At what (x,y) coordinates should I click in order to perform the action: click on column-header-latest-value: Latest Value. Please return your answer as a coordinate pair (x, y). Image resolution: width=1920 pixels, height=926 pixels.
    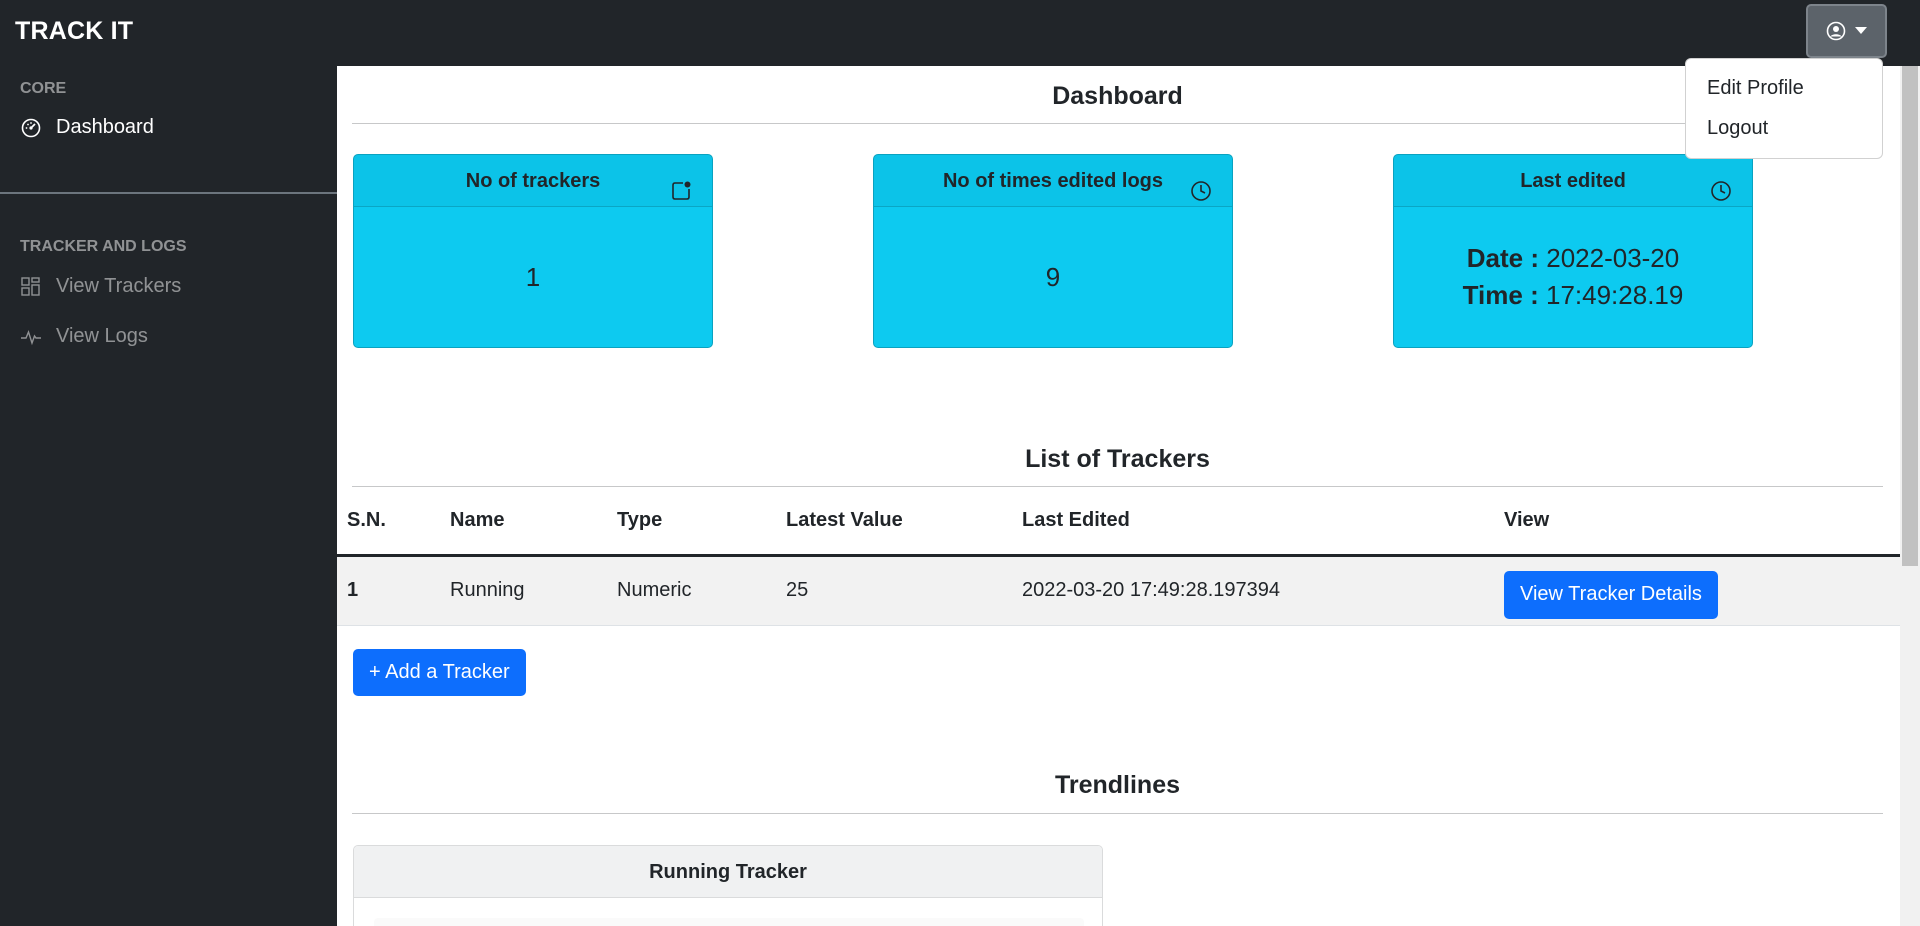
    Looking at the image, I should click on (894, 522).